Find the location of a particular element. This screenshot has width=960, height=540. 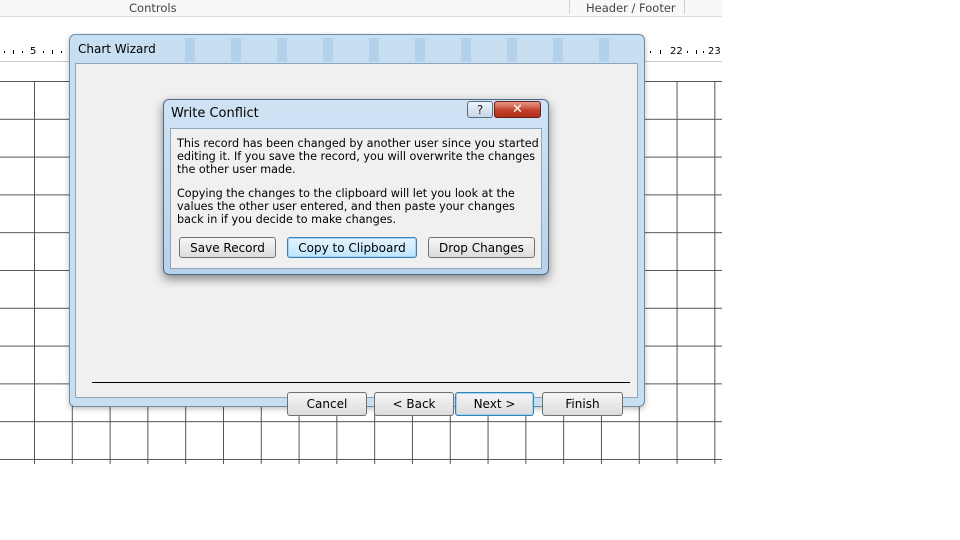

finish-button: Finish is located at coordinates (582, 404).